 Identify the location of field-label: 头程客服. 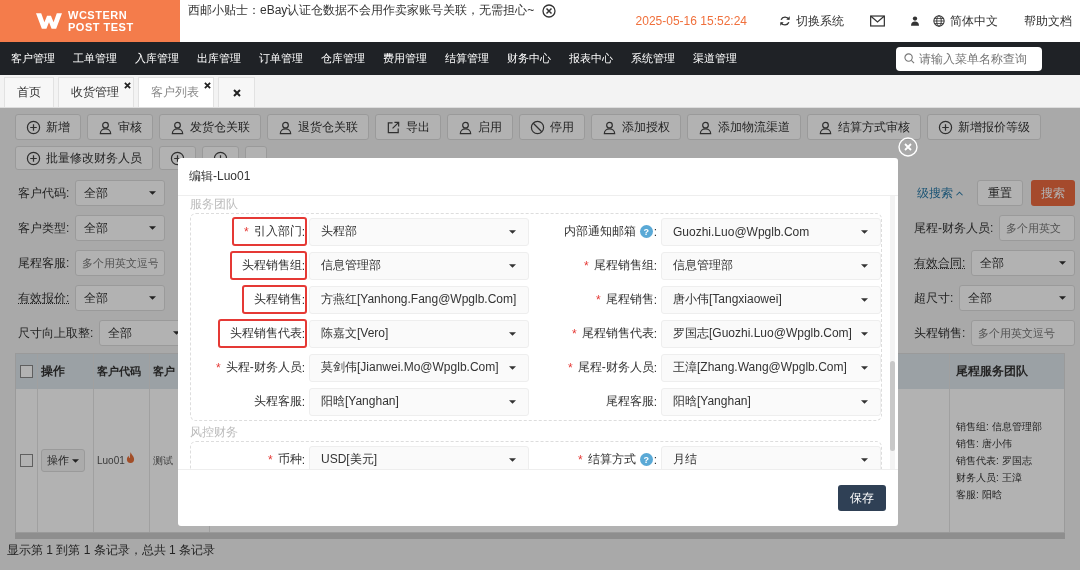
(277, 401).